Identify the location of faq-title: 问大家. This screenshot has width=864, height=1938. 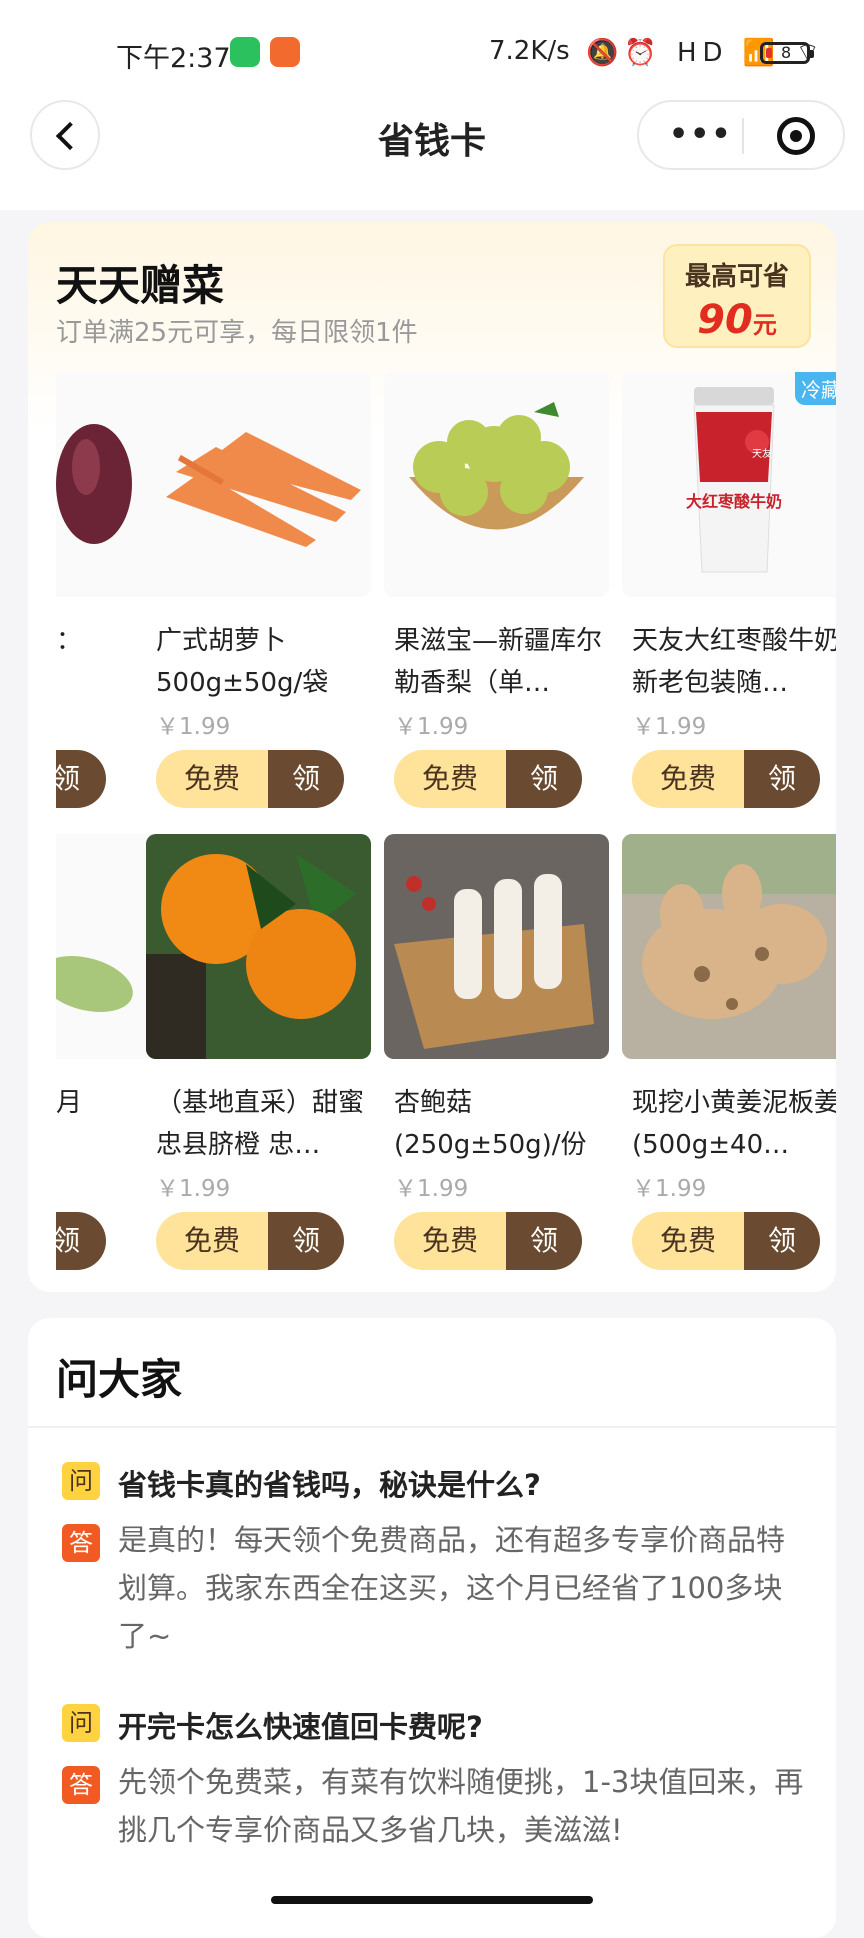
(119, 1379).